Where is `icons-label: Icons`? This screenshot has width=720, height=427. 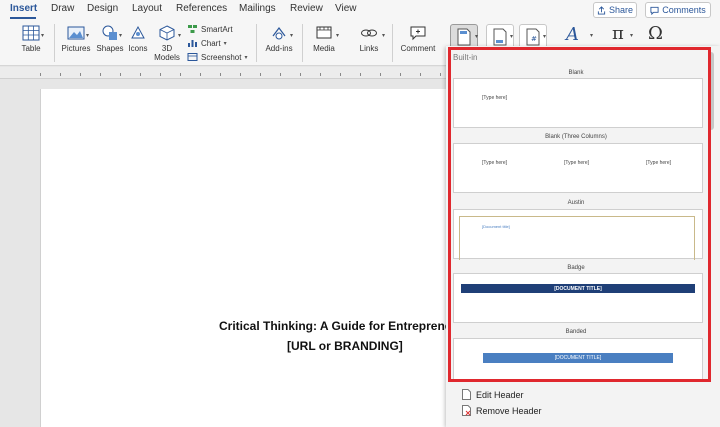
icons-label: Icons is located at coordinates (138, 48).